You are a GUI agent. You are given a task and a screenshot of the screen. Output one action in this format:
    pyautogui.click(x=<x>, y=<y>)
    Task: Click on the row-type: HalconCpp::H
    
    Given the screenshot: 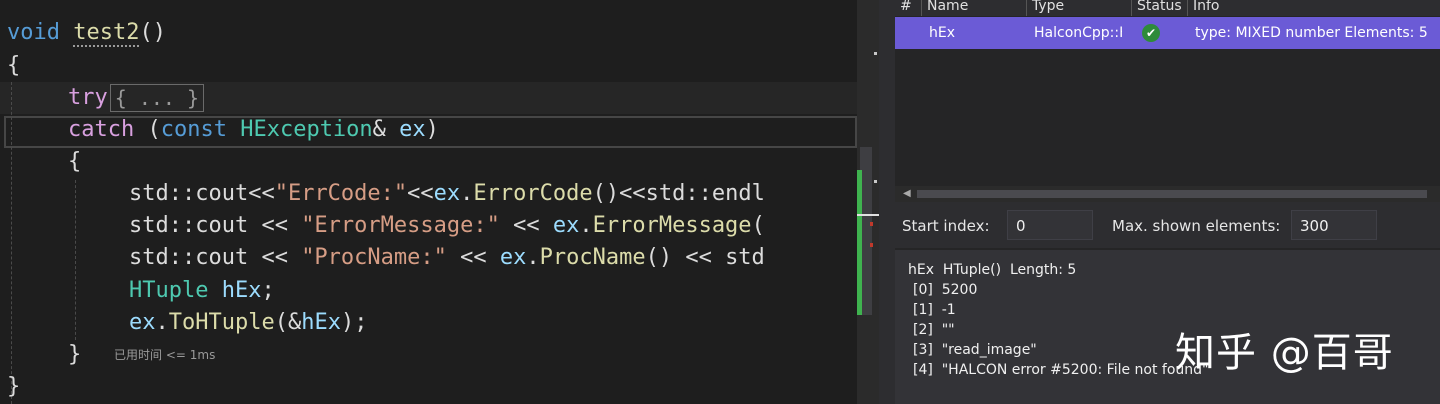 What is the action you would take?
    pyautogui.click(x=1078, y=33)
    